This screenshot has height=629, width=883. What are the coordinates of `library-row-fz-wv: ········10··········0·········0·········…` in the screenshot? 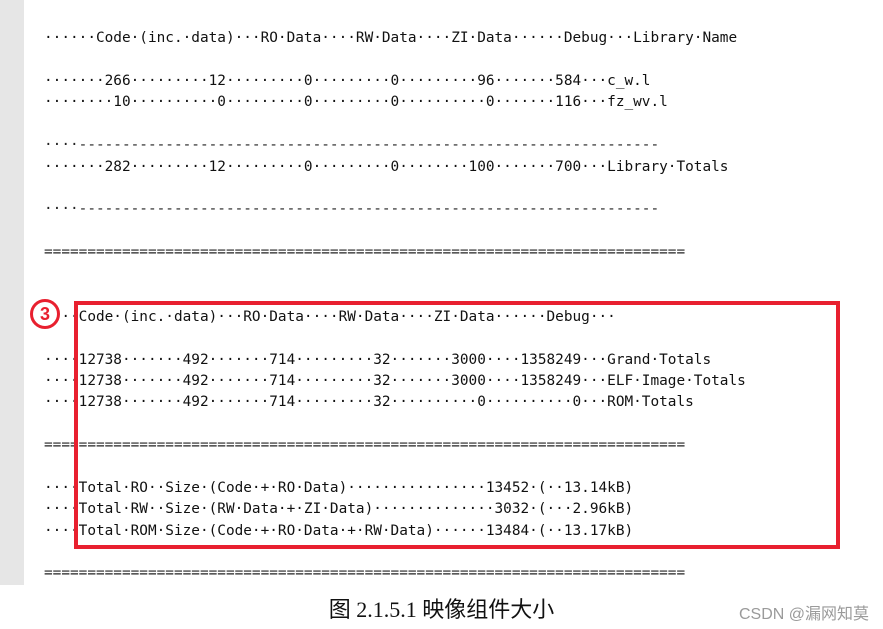 It's located at (356, 102).